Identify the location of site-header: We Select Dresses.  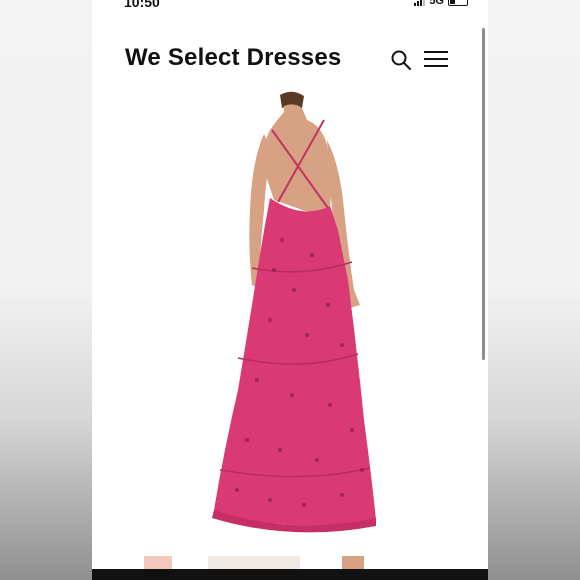
(290, 60).